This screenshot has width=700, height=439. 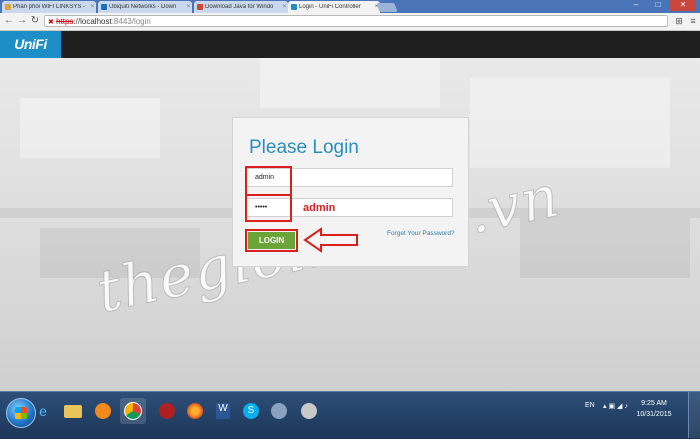 What do you see at coordinates (694, 415) in the screenshot?
I see `show-desktop-button` at bounding box center [694, 415].